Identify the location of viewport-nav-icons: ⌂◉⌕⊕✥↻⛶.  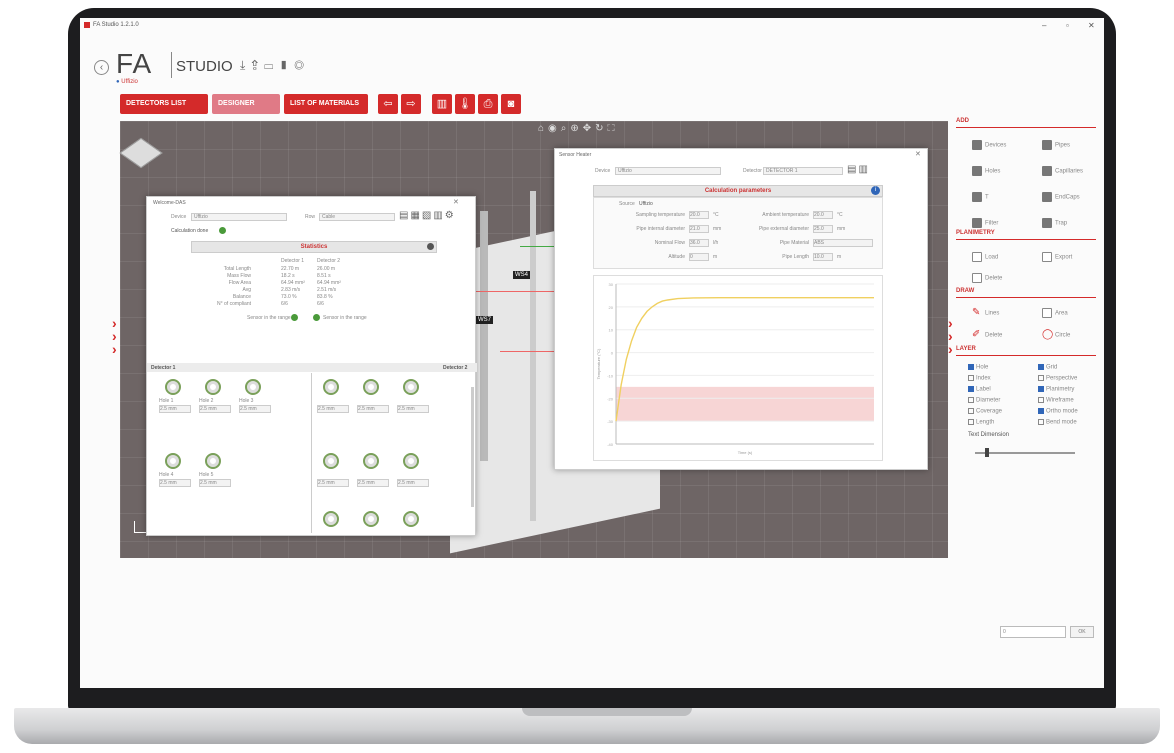
(578, 128).